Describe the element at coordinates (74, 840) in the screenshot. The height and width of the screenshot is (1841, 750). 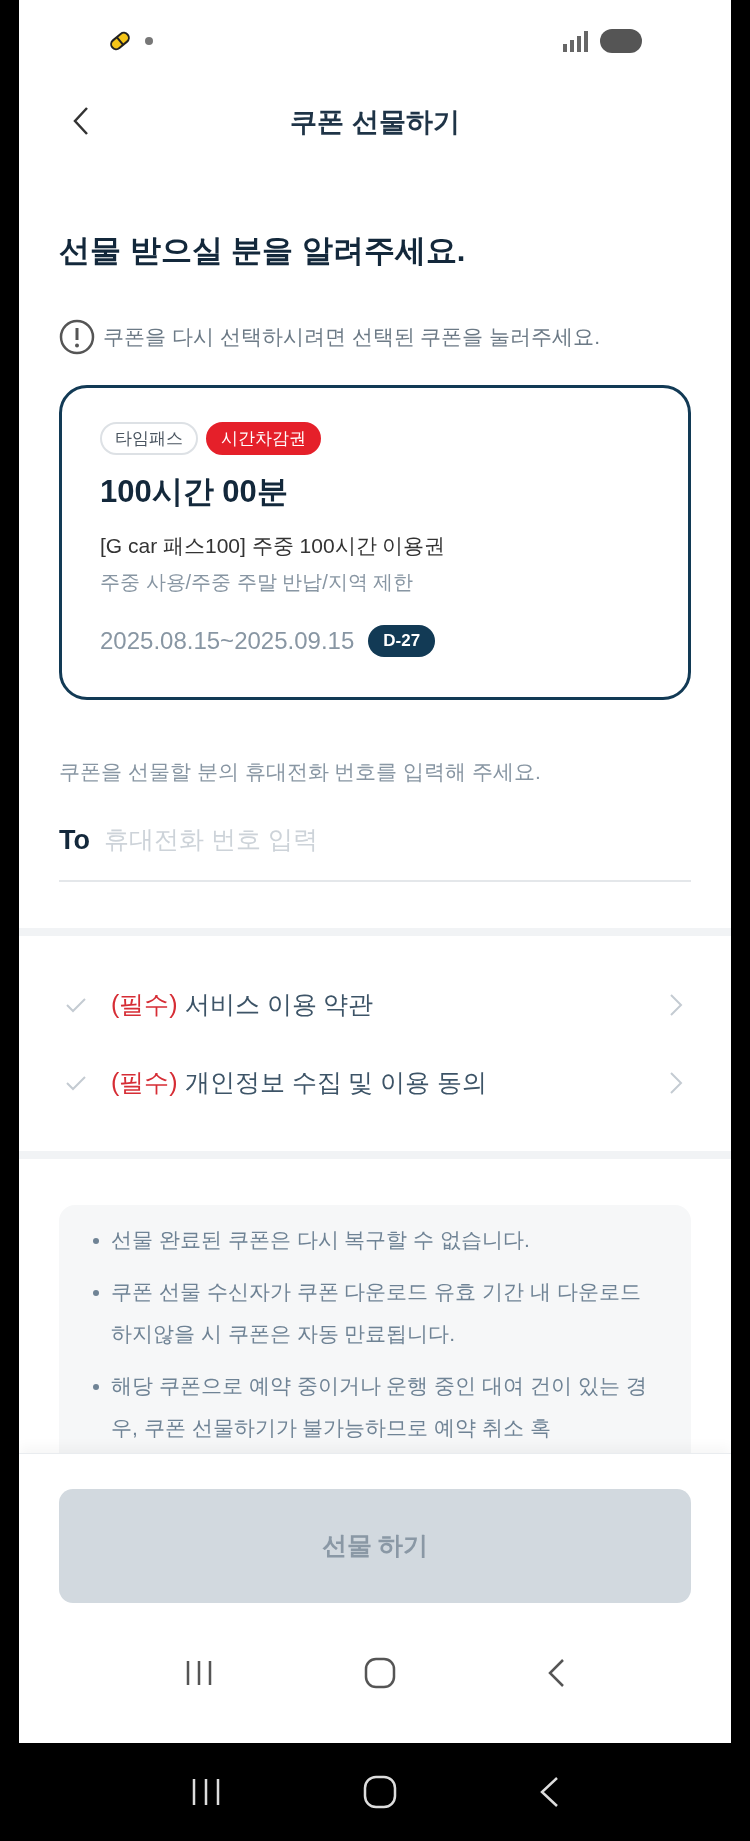
I see `to-label: To` at that location.